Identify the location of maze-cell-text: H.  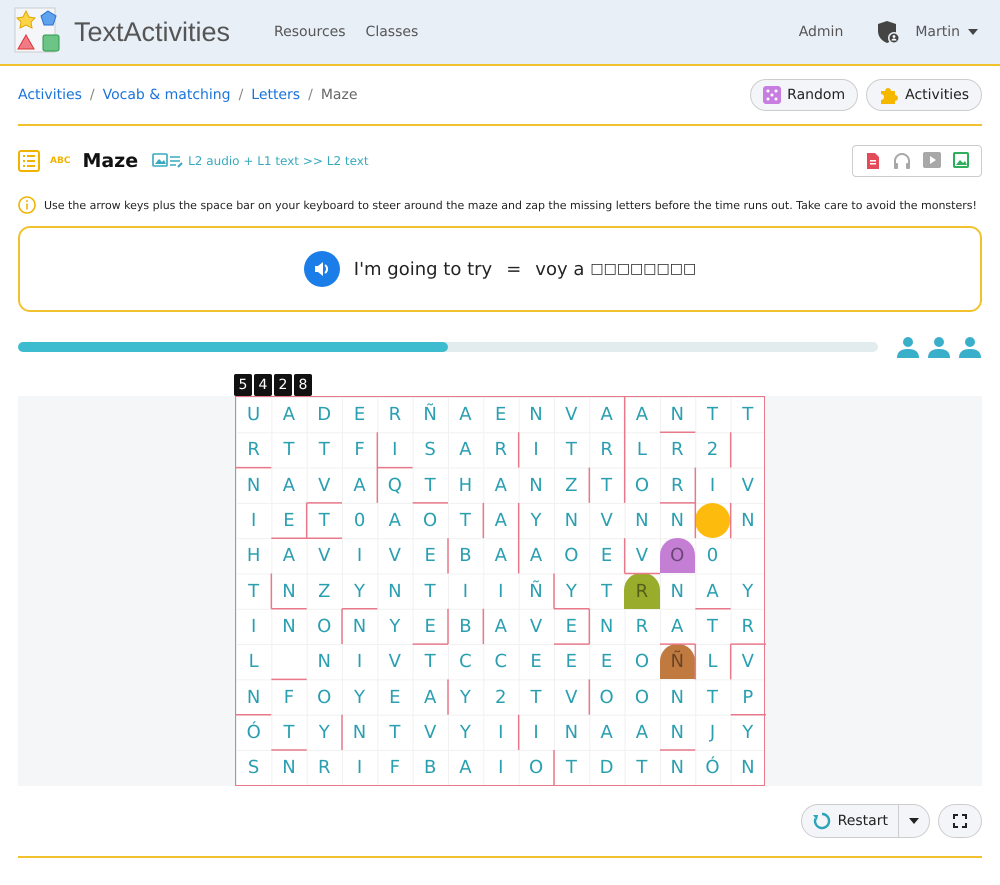
(466, 486).